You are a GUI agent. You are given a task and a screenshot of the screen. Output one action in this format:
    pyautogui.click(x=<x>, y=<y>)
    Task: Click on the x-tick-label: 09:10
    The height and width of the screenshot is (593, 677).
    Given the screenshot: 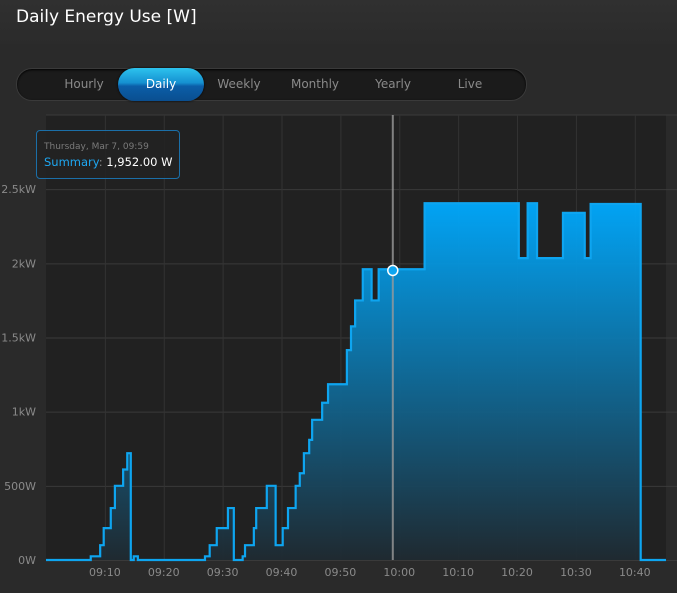 What is the action you would take?
    pyautogui.click(x=105, y=572)
    